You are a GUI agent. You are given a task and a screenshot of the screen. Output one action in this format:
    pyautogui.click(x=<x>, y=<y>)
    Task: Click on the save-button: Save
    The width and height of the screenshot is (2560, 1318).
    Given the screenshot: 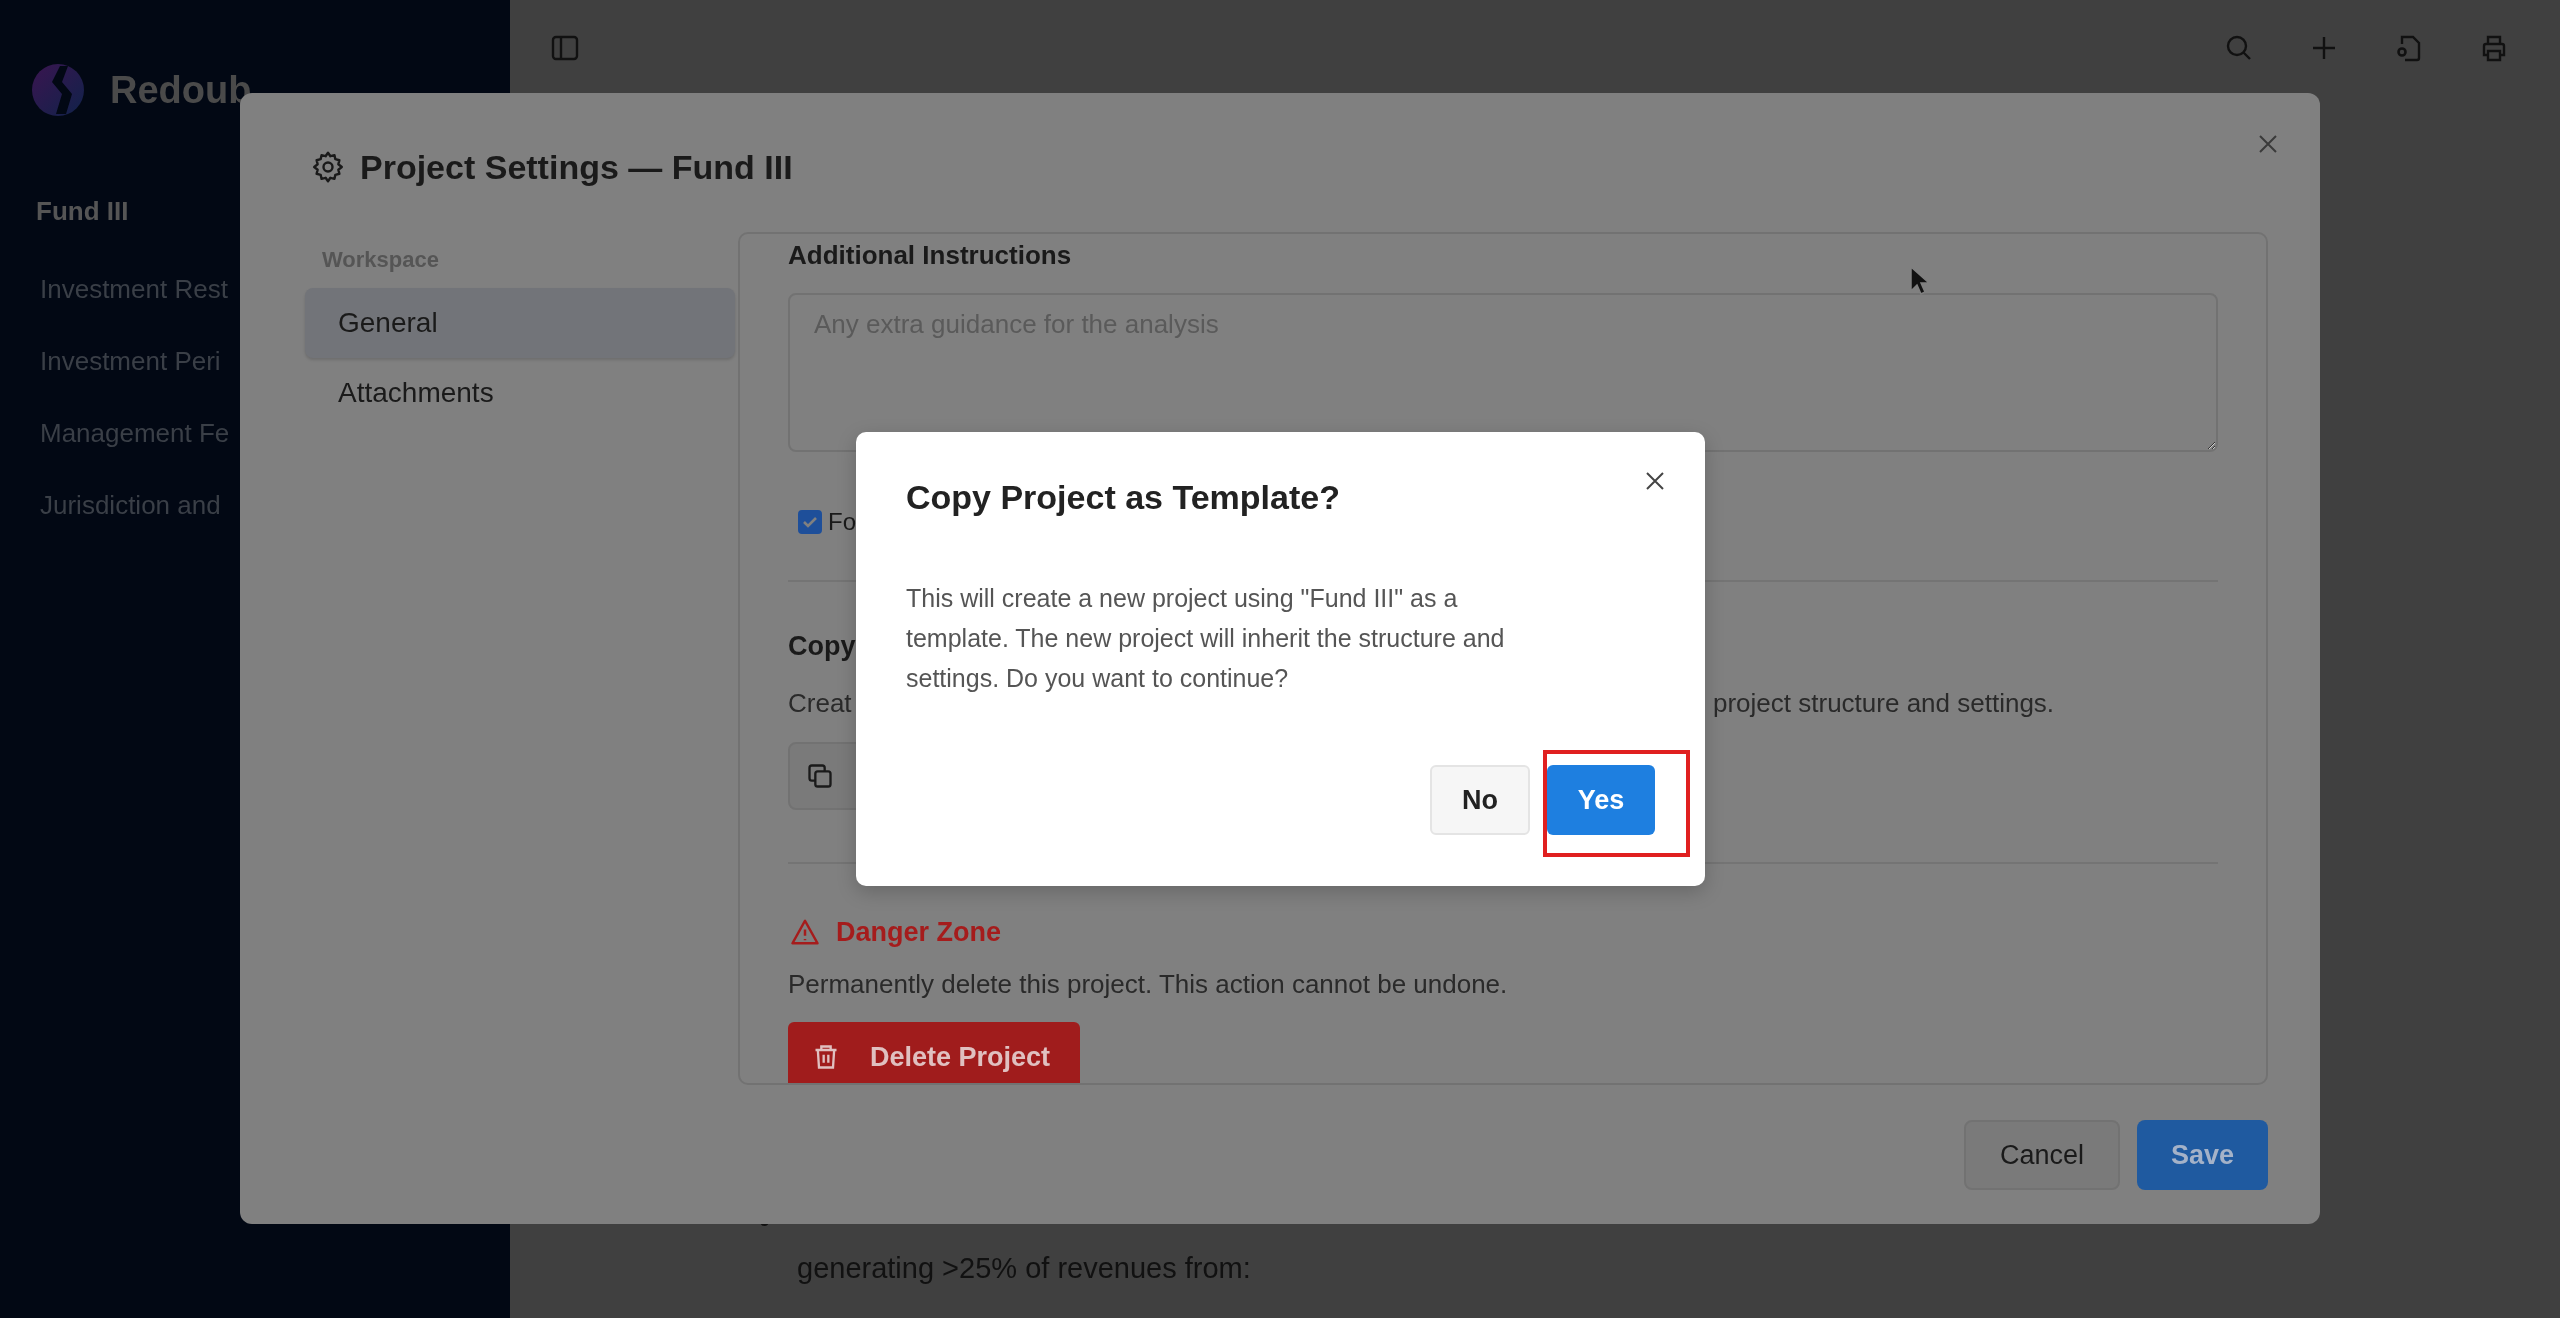 What is the action you would take?
    pyautogui.click(x=2202, y=1155)
    